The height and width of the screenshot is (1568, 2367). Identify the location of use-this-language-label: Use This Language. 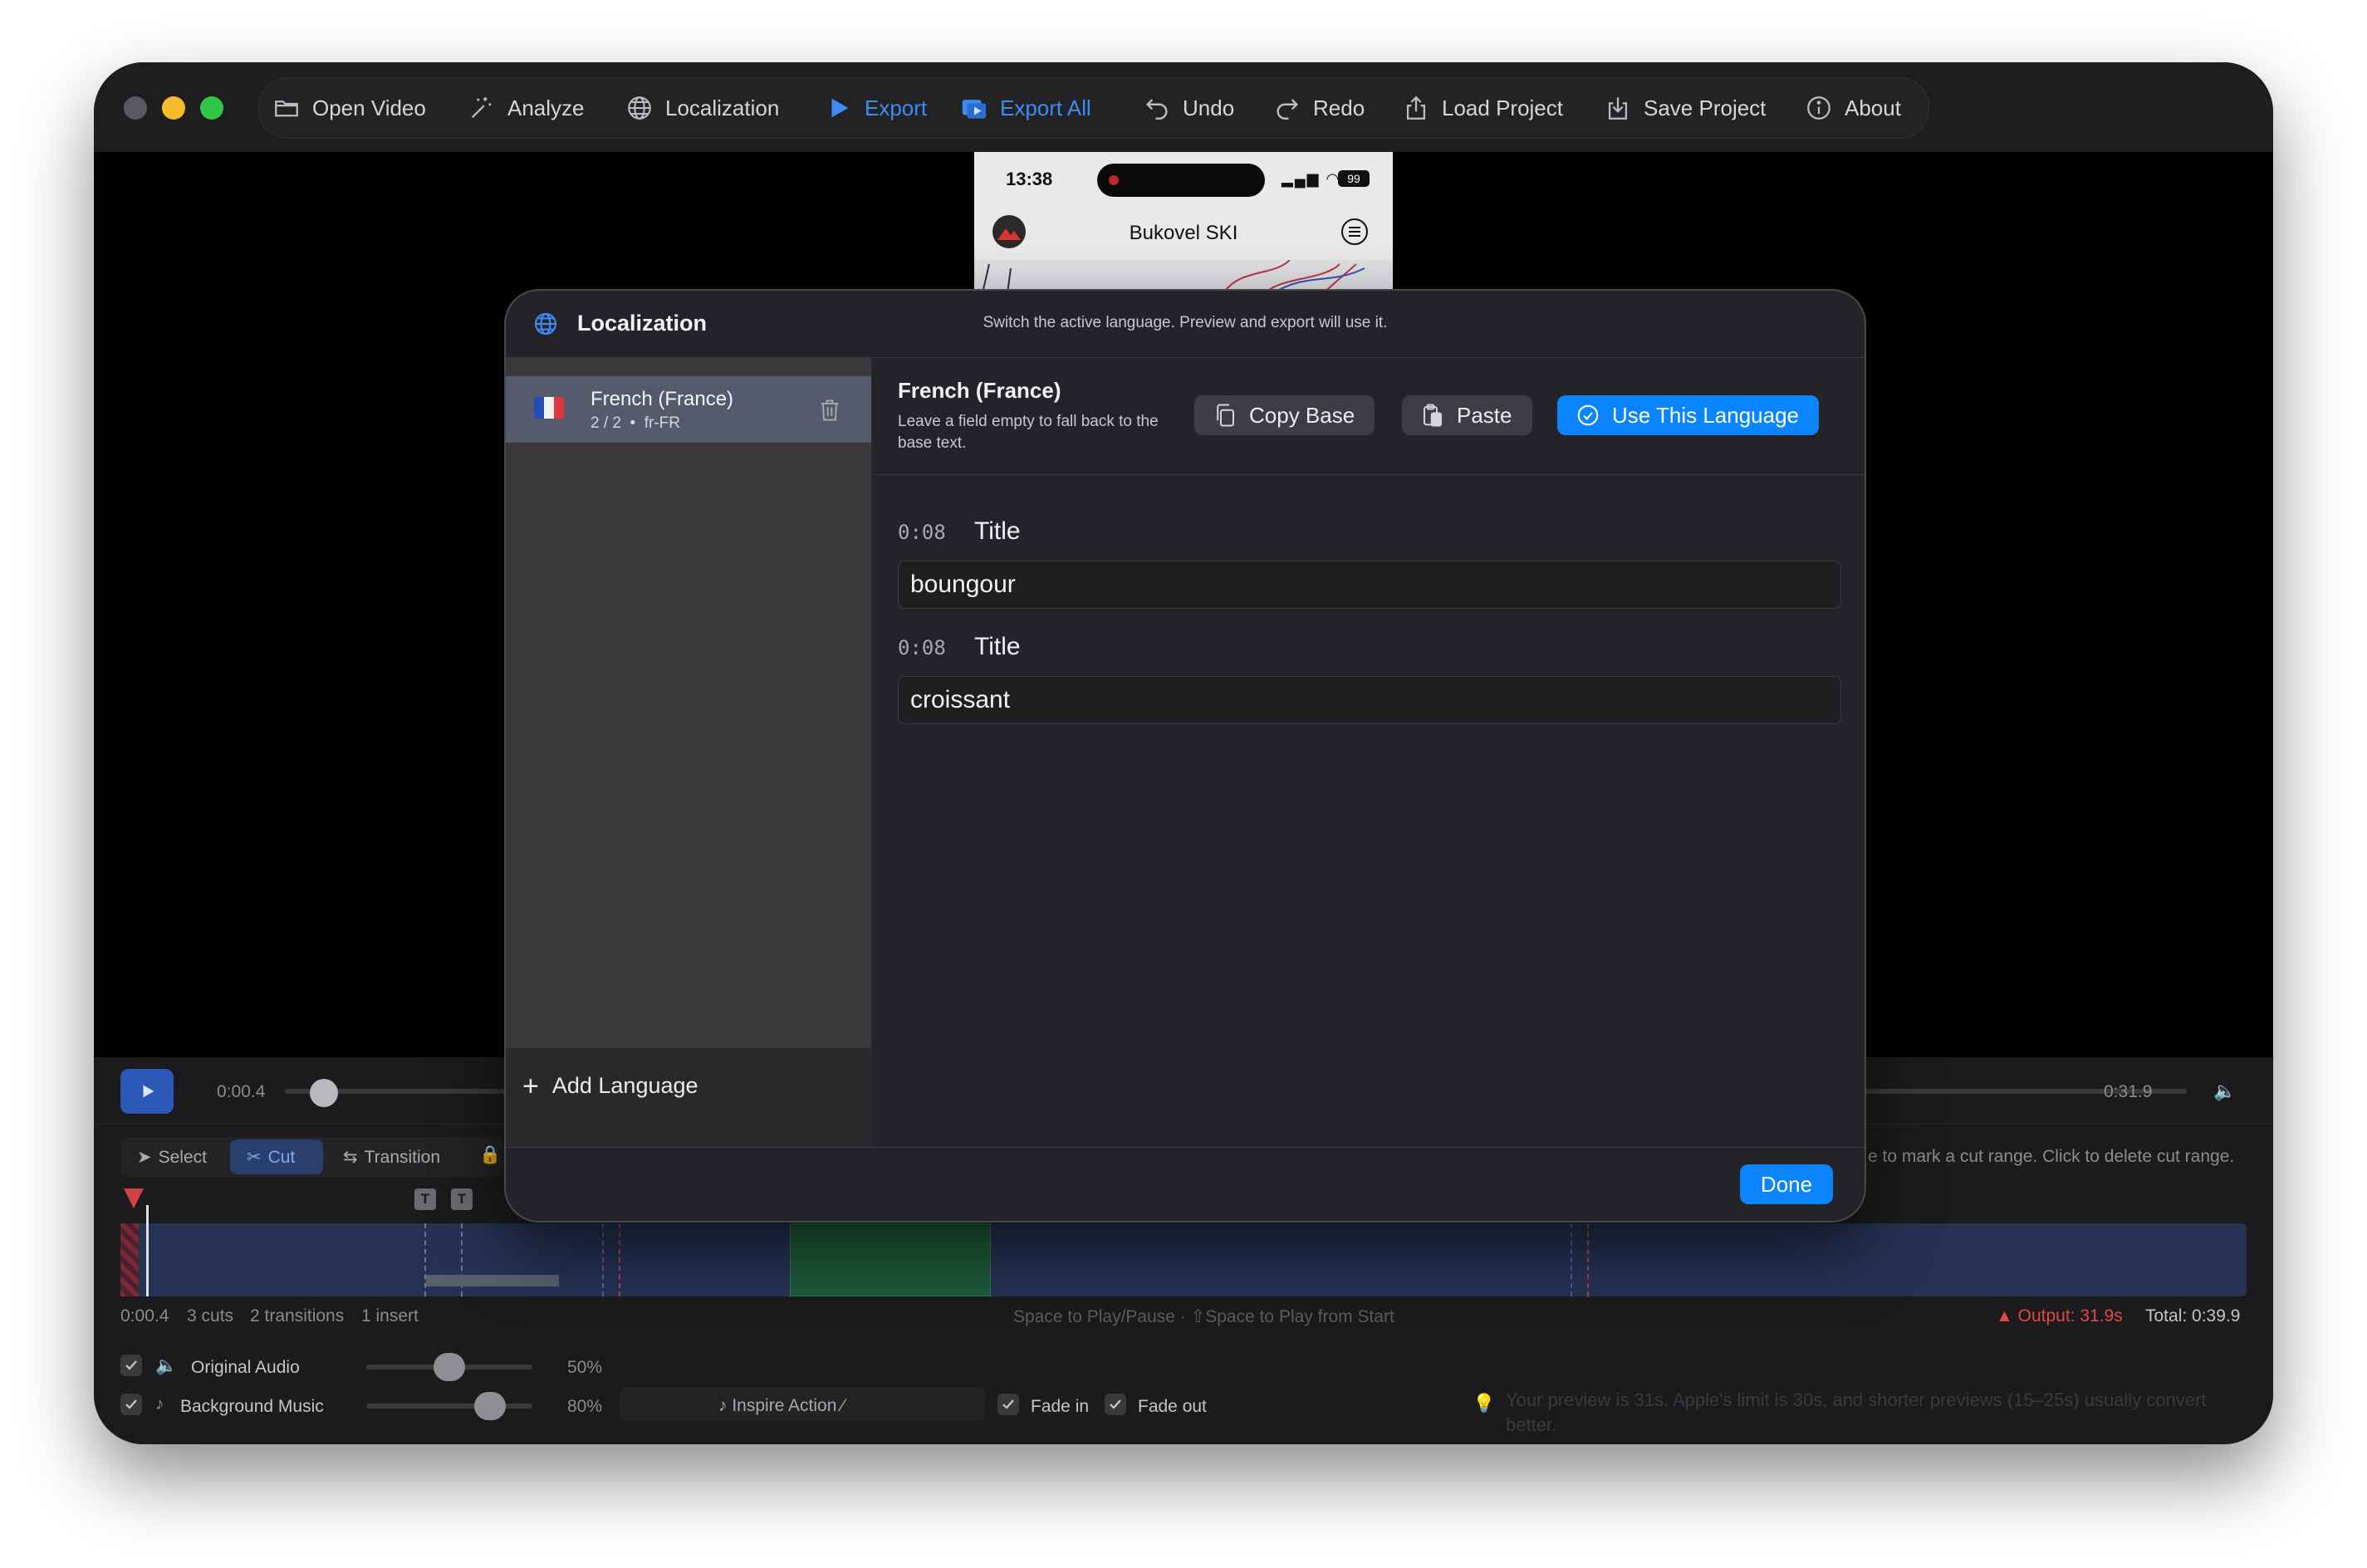
(1706, 415).